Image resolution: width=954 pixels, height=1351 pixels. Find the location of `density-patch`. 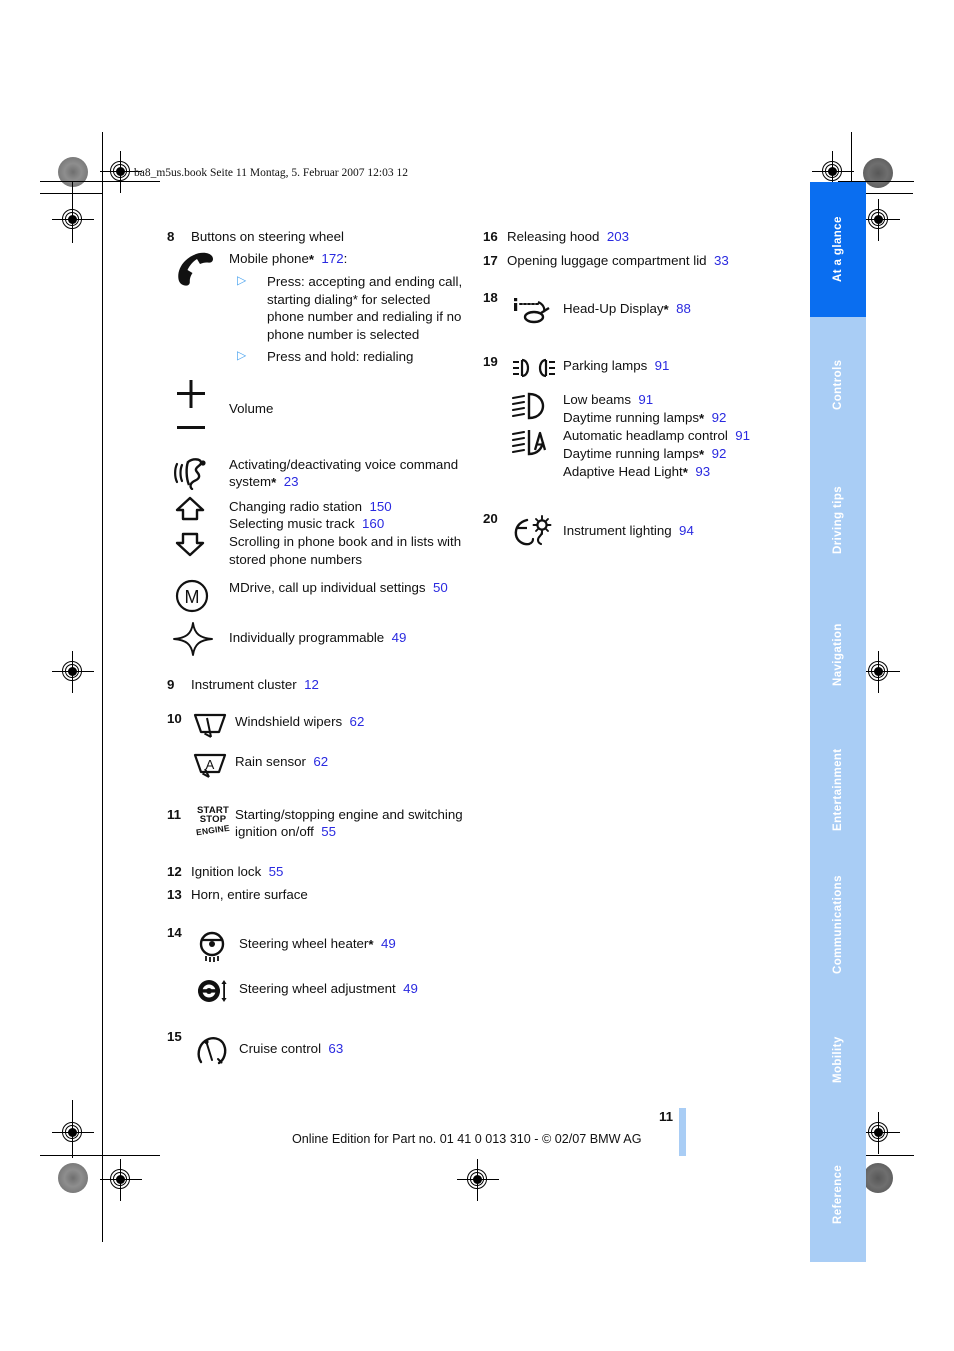

density-patch is located at coordinates (73, 1178).